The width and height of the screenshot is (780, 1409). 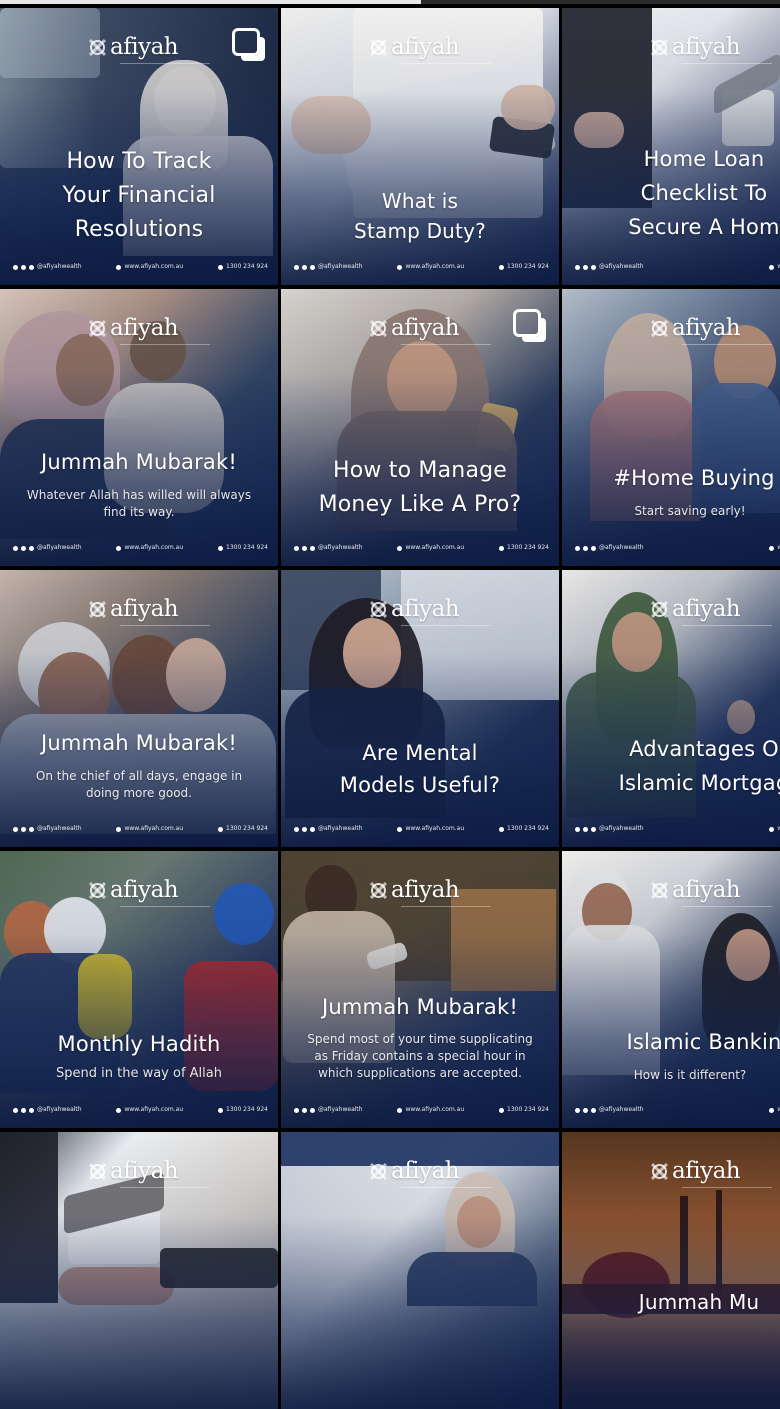 I want to click on post-tile-house-model: afiyah, so click(x=139, y=1270).